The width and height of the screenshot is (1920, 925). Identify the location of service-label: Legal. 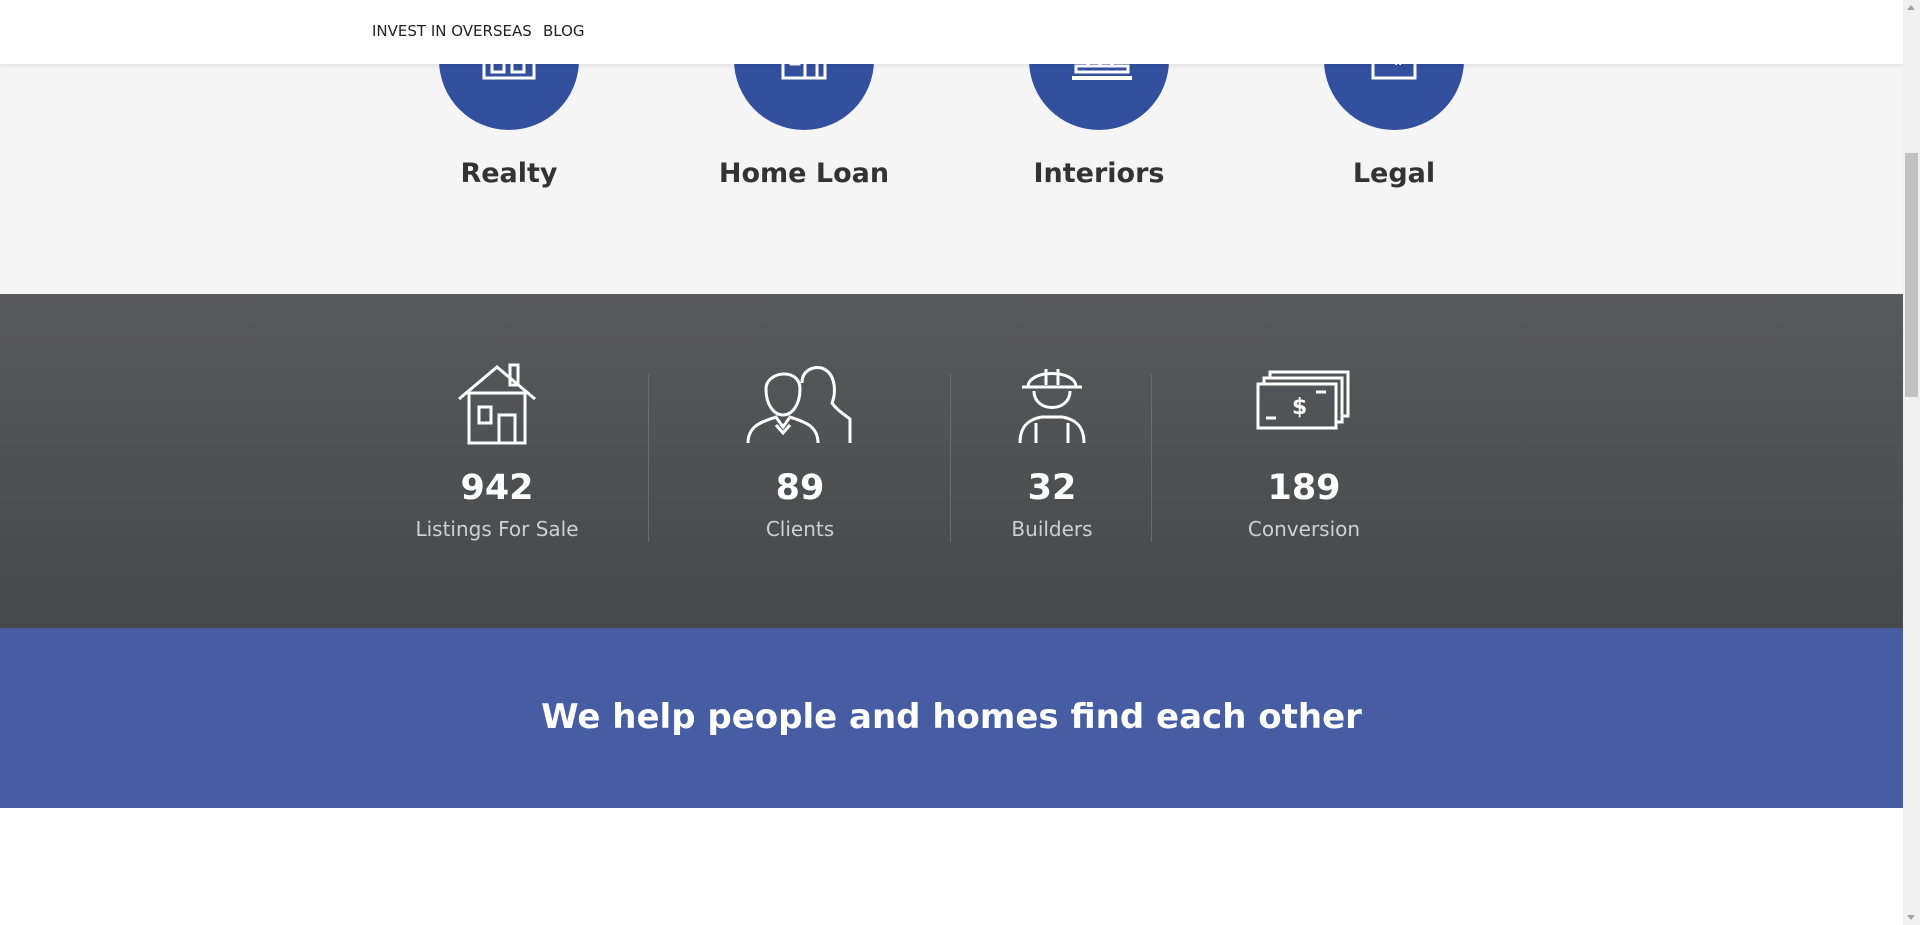
(1394, 173).